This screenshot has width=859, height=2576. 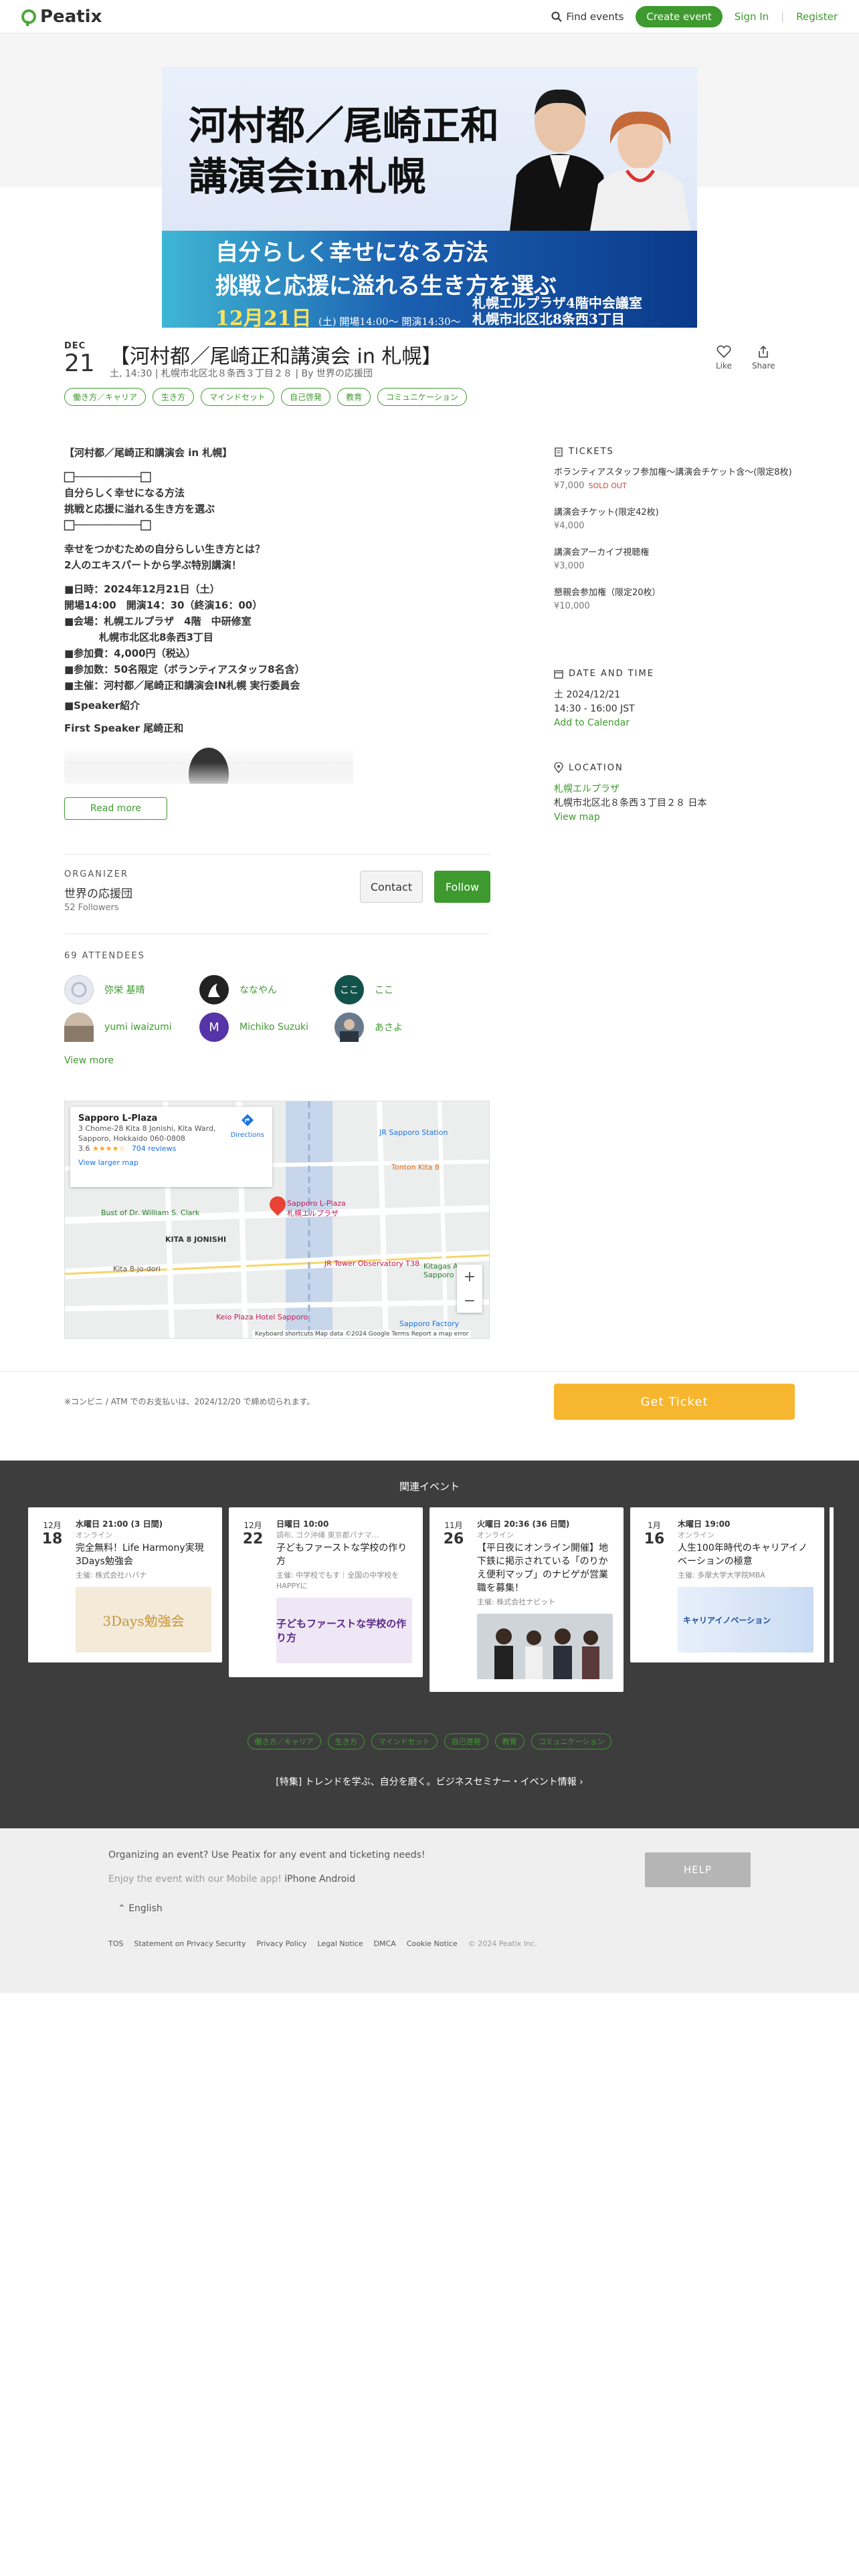 I want to click on related-tags: 働き方／キャリア 生き方 マインドセット 自己啓発 教育 コミュニケーション, so click(x=429, y=1741).